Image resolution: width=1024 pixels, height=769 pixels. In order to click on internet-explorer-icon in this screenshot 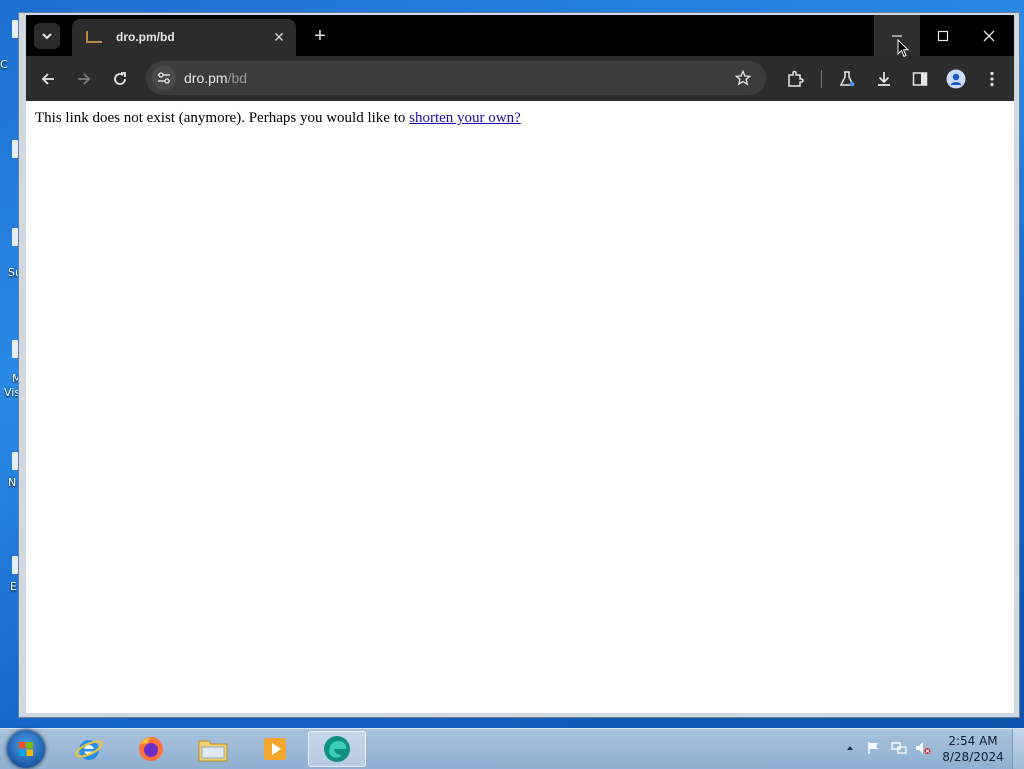, I will do `click(89, 750)`.